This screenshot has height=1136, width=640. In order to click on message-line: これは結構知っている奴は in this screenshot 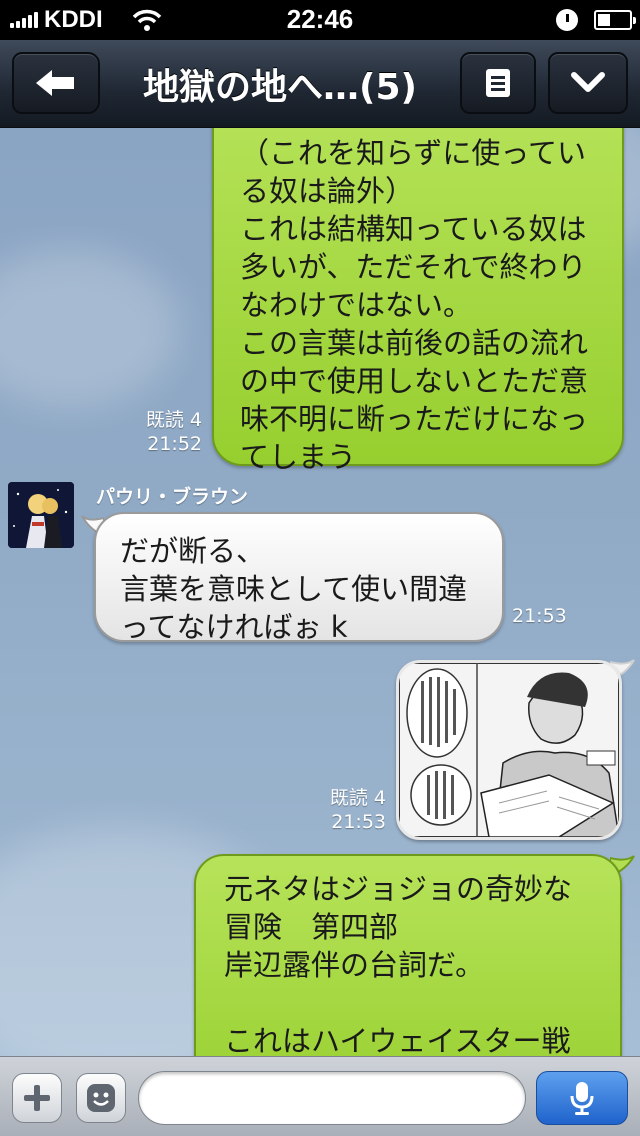, I will do `click(413, 229)`.